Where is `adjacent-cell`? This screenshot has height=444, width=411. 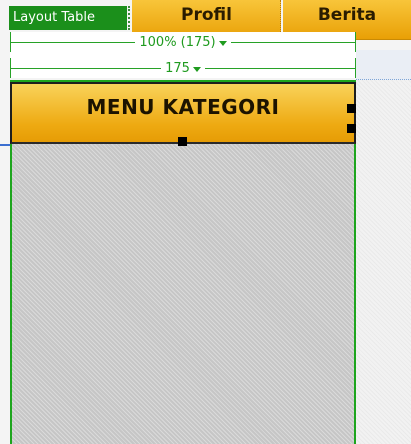
adjacent-cell is located at coordinates (383, 262).